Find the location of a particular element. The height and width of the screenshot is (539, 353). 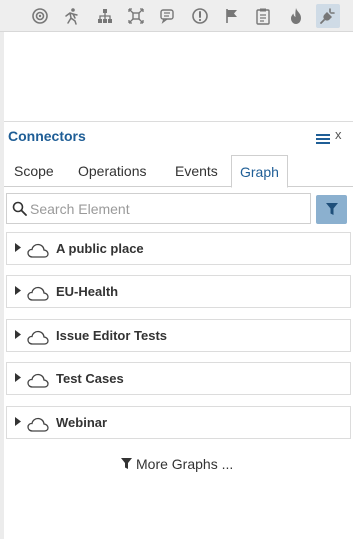

list-item-label: Webinar is located at coordinates (82, 422).